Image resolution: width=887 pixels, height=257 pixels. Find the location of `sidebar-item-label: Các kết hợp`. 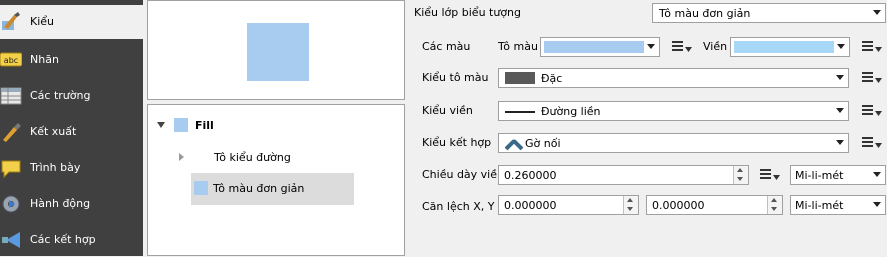

sidebar-item-label: Các kết hợp is located at coordinates (63, 239).